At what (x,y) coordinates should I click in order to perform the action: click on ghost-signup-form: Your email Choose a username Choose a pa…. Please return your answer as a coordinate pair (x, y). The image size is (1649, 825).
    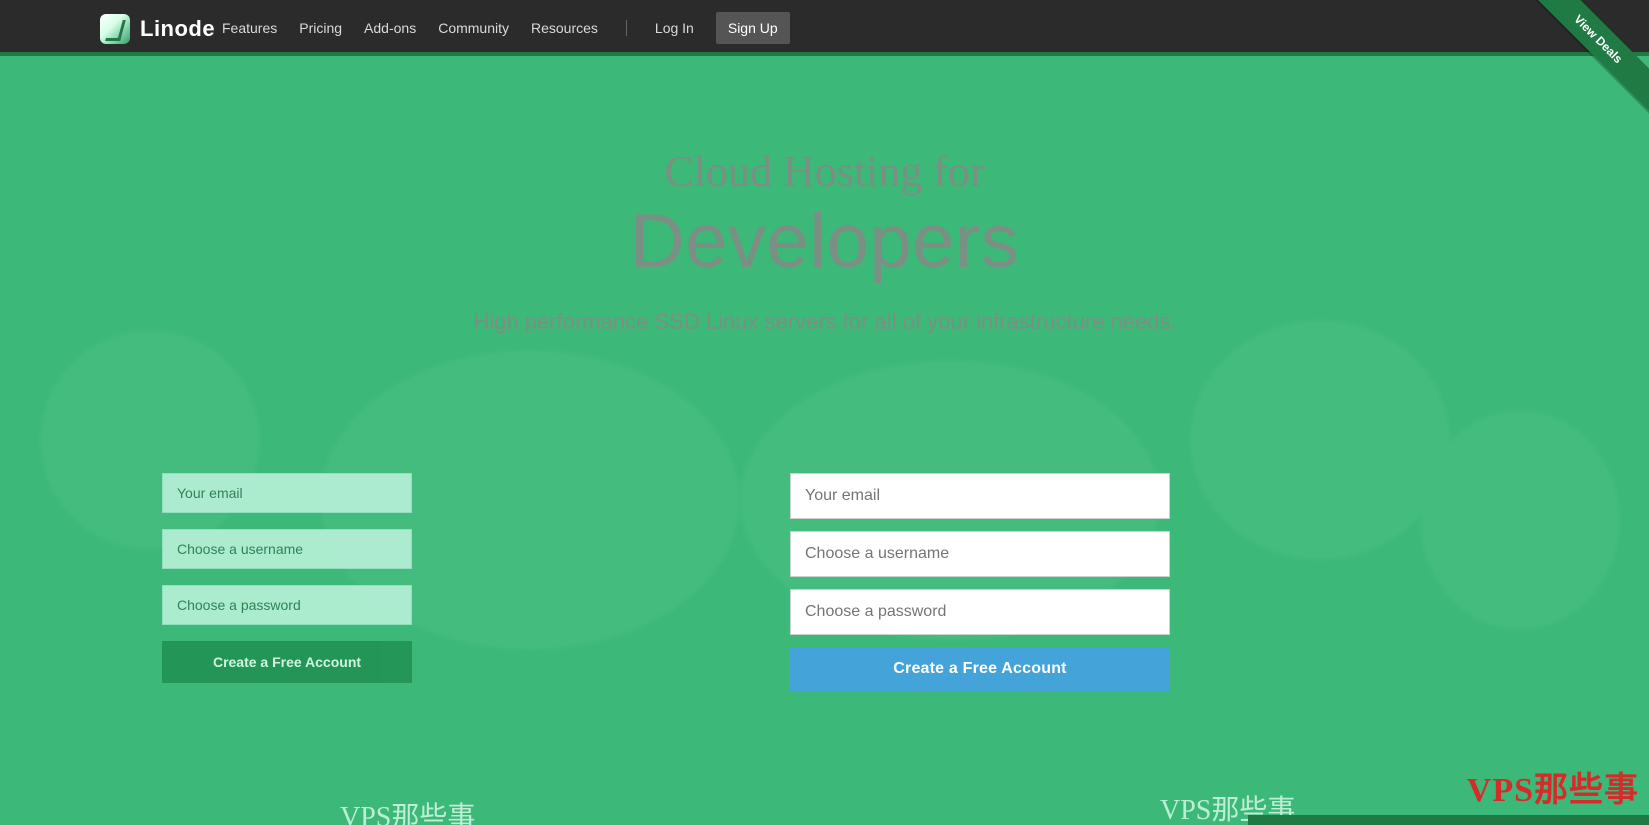
    Looking at the image, I should click on (287, 578).